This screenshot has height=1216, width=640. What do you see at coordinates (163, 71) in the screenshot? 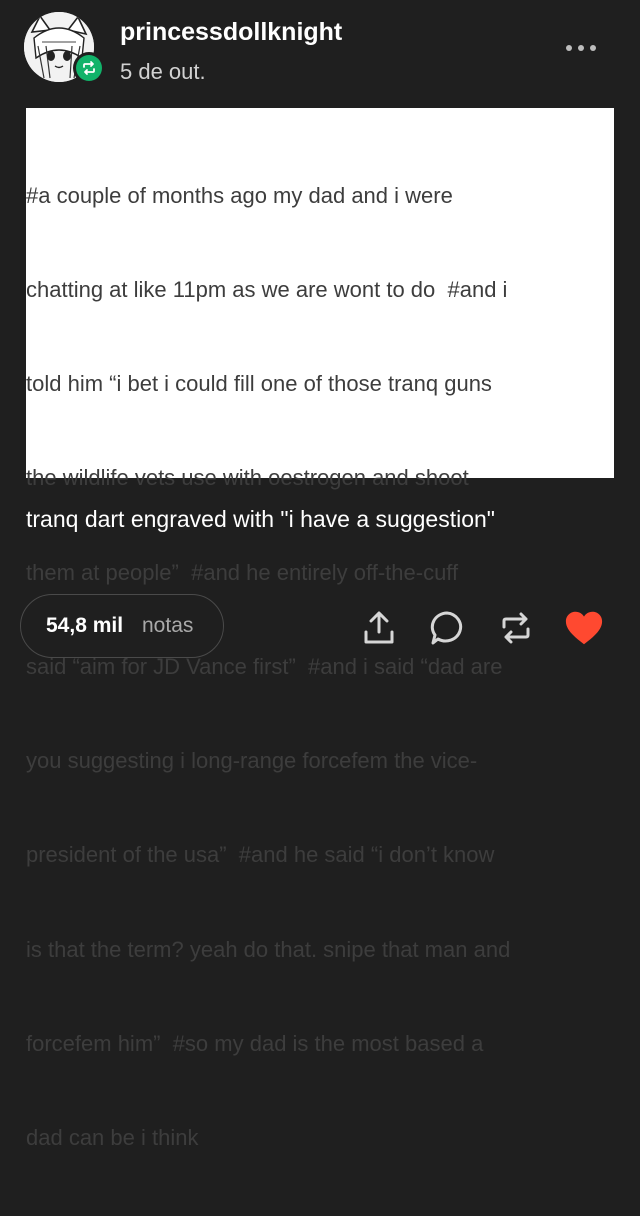
I see `post-date: 5 de out.` at bounding box center [163, 71].